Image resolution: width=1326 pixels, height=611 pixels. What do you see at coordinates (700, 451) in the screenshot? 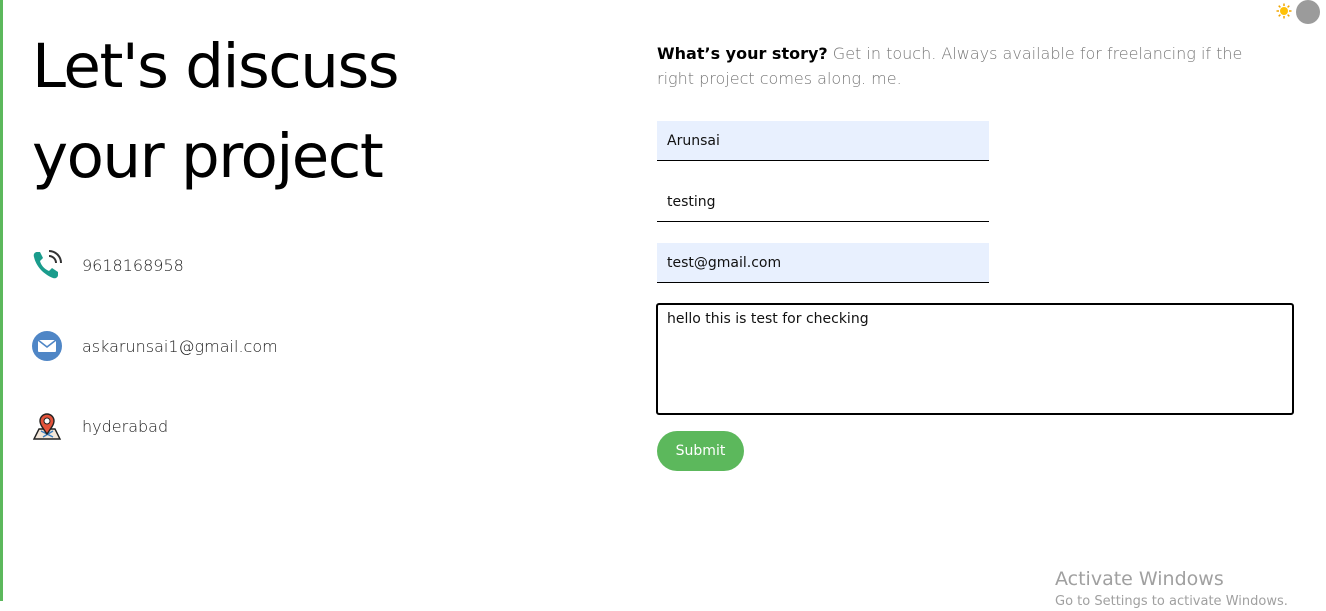
I see `submit-button: Submit` at bounding box center [700, 451].